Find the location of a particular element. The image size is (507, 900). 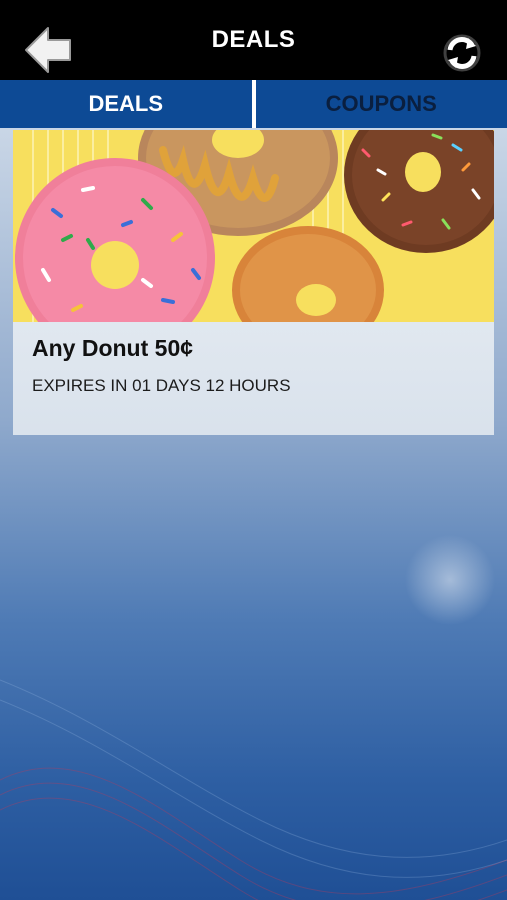

header-bar: DEALS is located at coordinates (253, 40).